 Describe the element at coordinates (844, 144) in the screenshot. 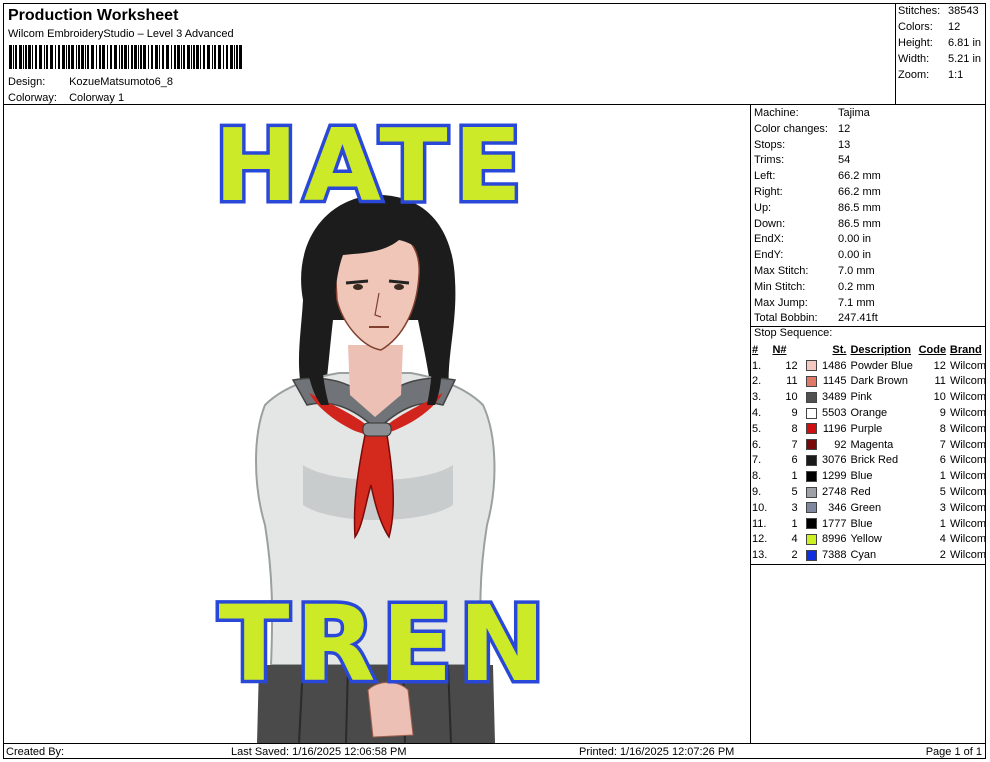

I see `machine-info-value: 13` at that location.